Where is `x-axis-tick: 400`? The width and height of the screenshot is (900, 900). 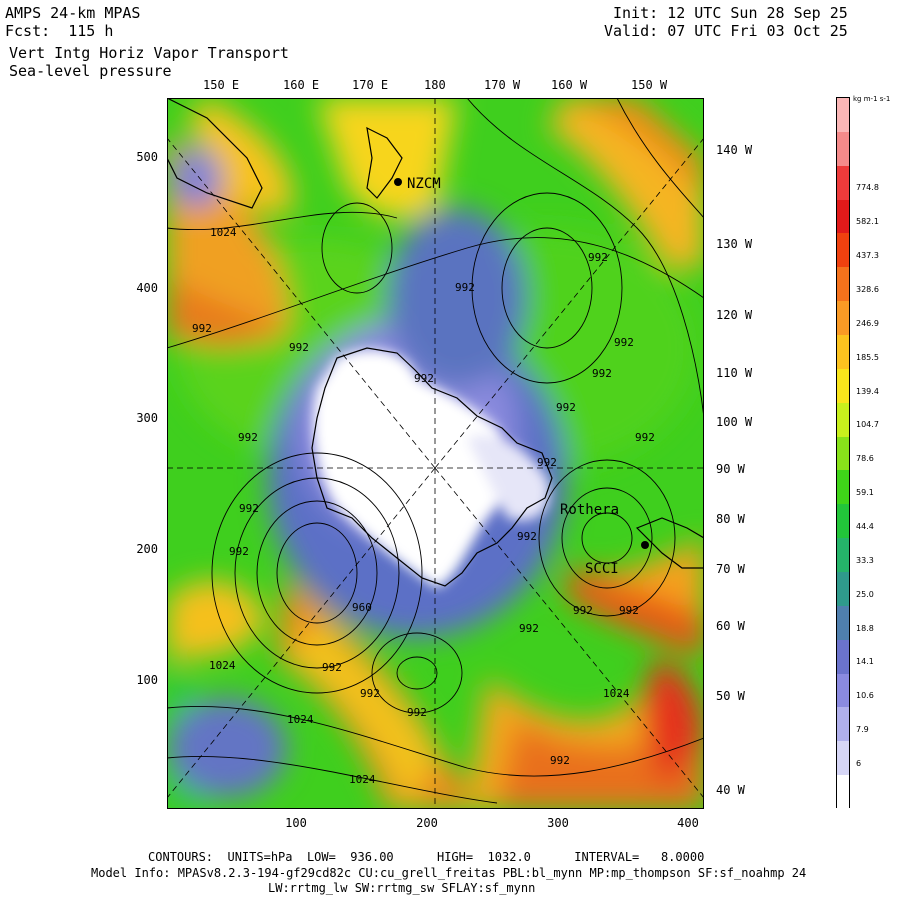
x-axis-tick: 400 is located at coordinates (688, 823).